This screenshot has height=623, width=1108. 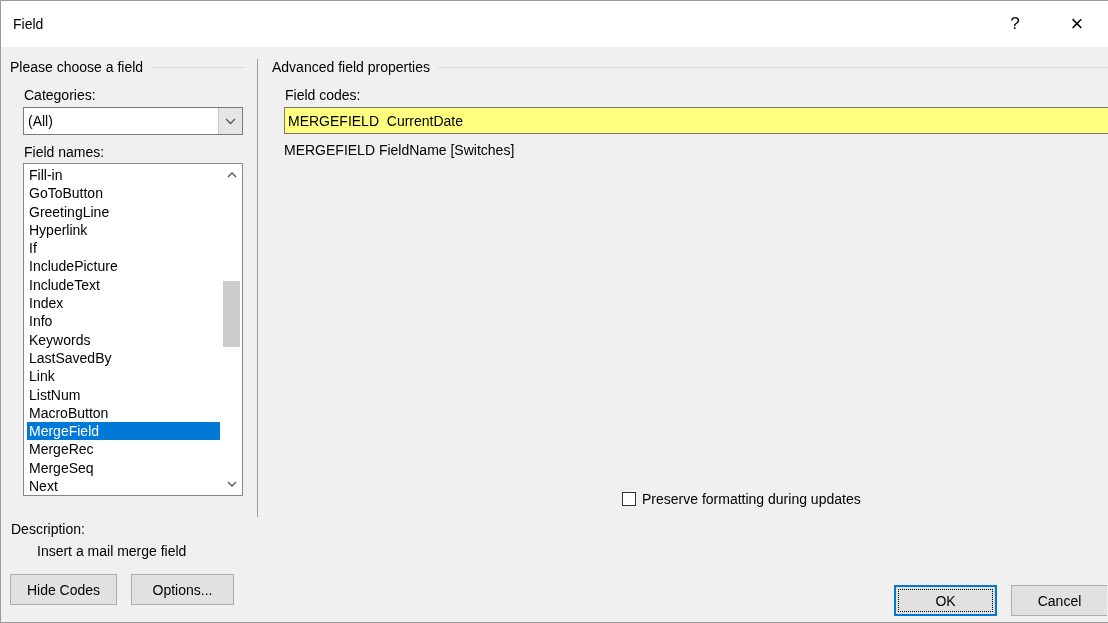 I want to click on field-label: Field names:, so click(x=64, y=152).